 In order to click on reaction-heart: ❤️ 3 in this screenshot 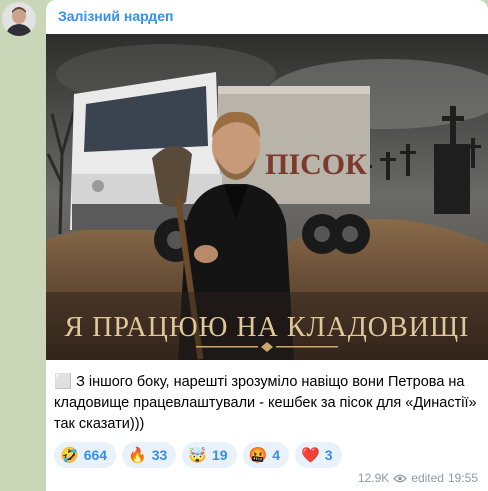, I will do `click(318, 455)`.